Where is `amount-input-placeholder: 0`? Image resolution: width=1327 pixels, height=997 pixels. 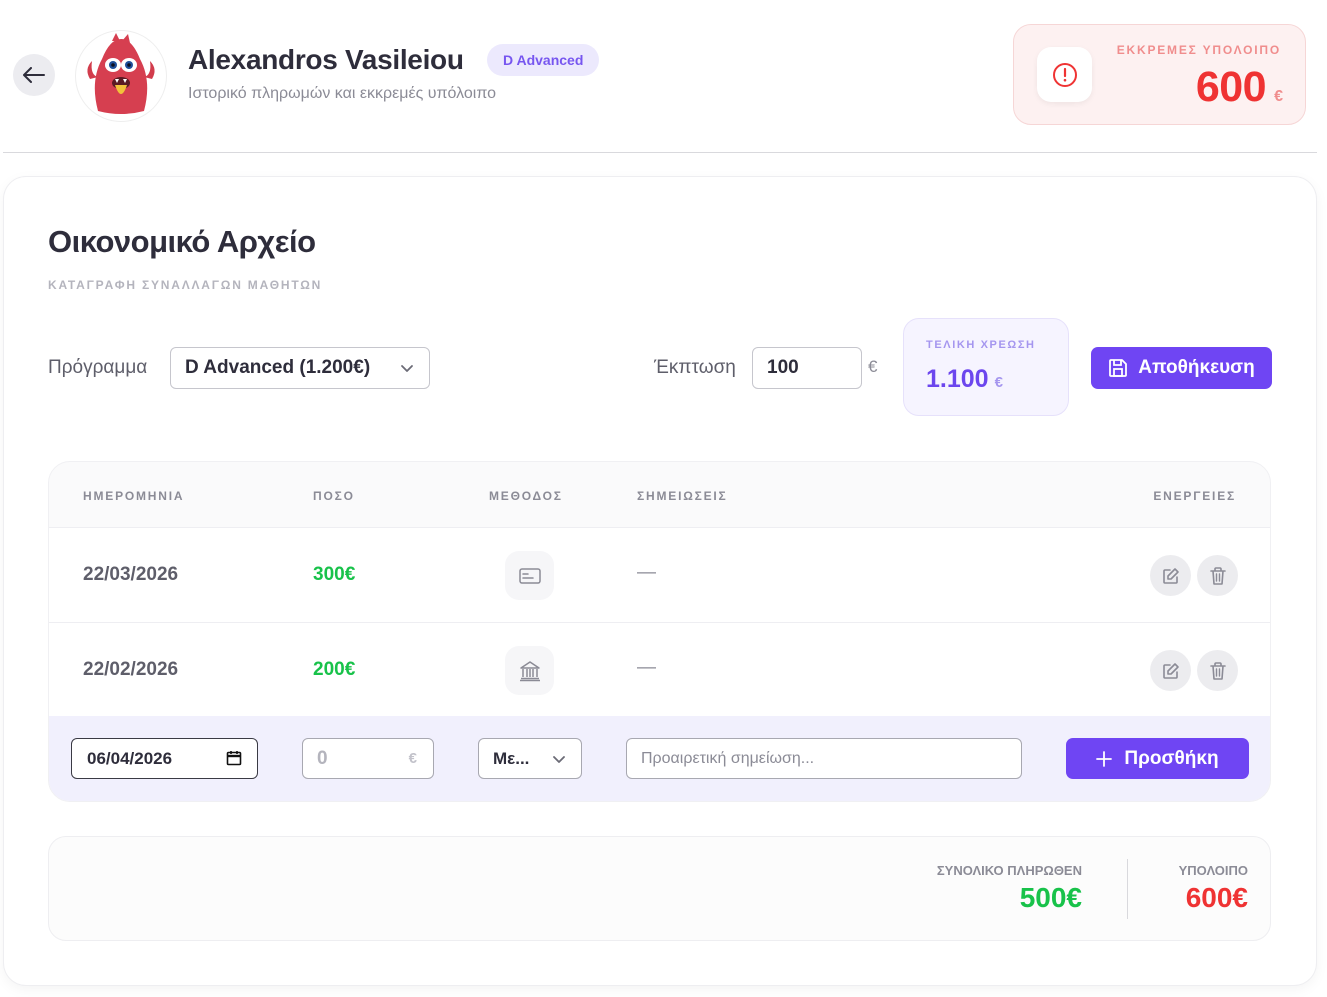
amount-input-placeholder: 0 is located at coordinates (322, 758).